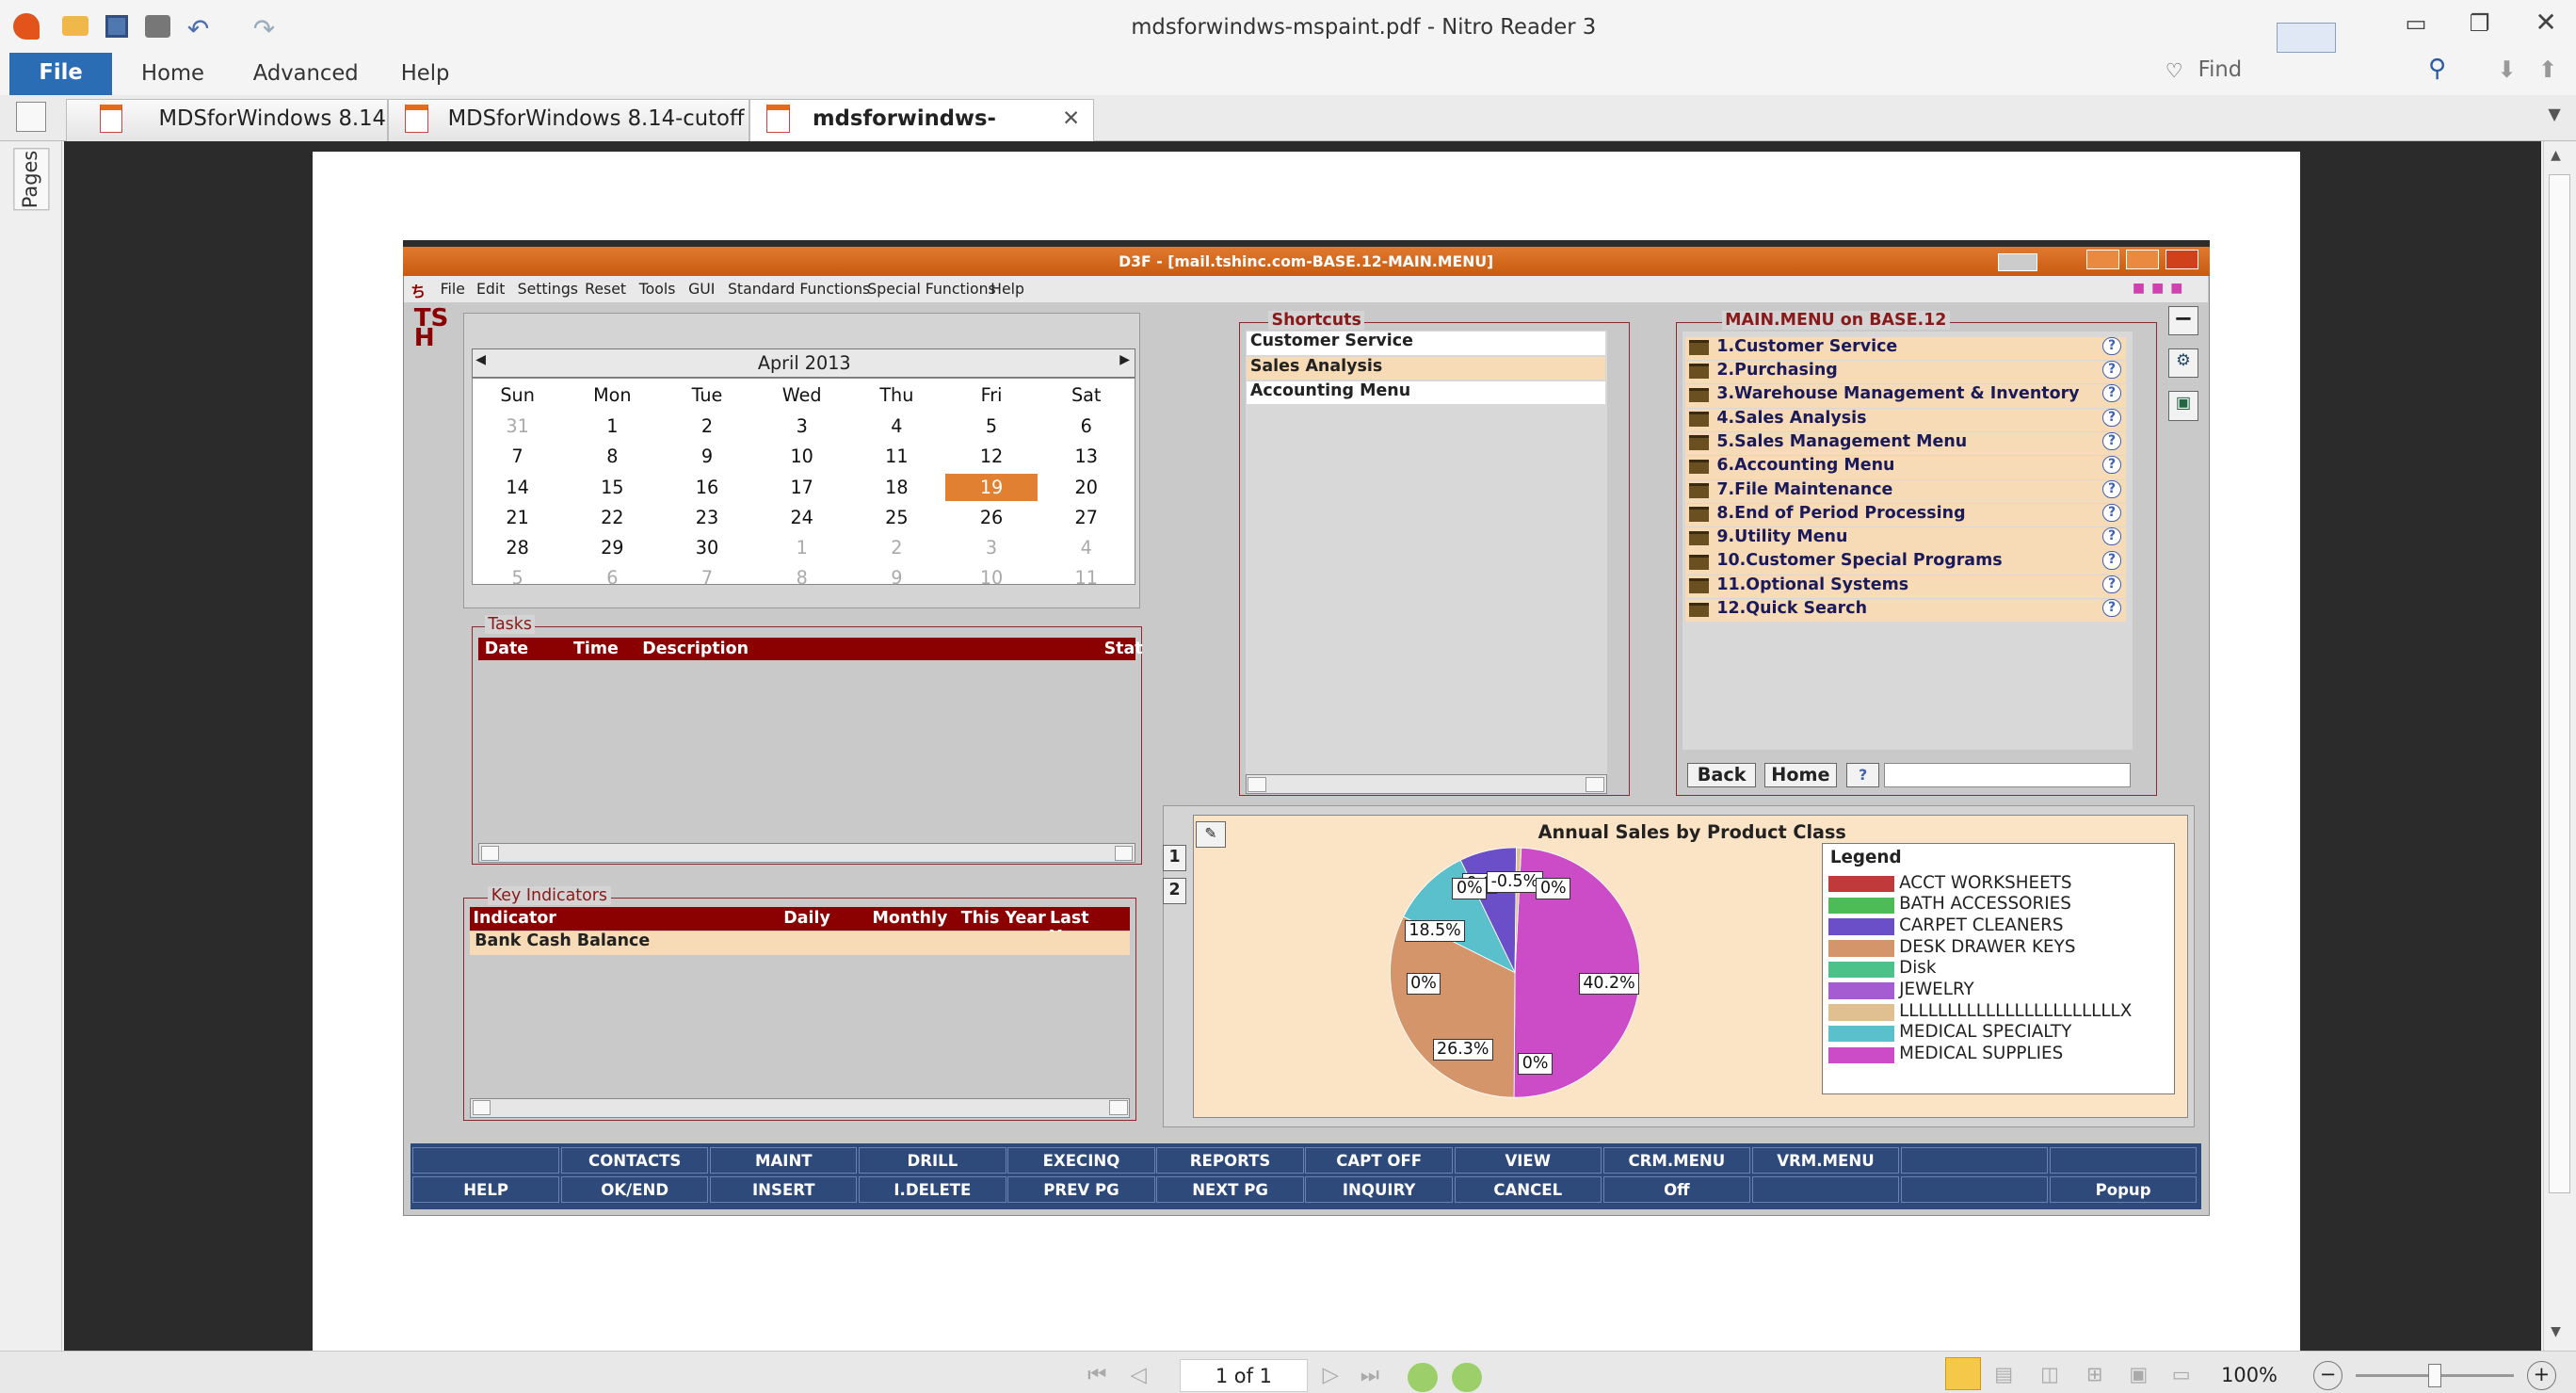  I want to click on calendar-day: 11, so click(897, 457).